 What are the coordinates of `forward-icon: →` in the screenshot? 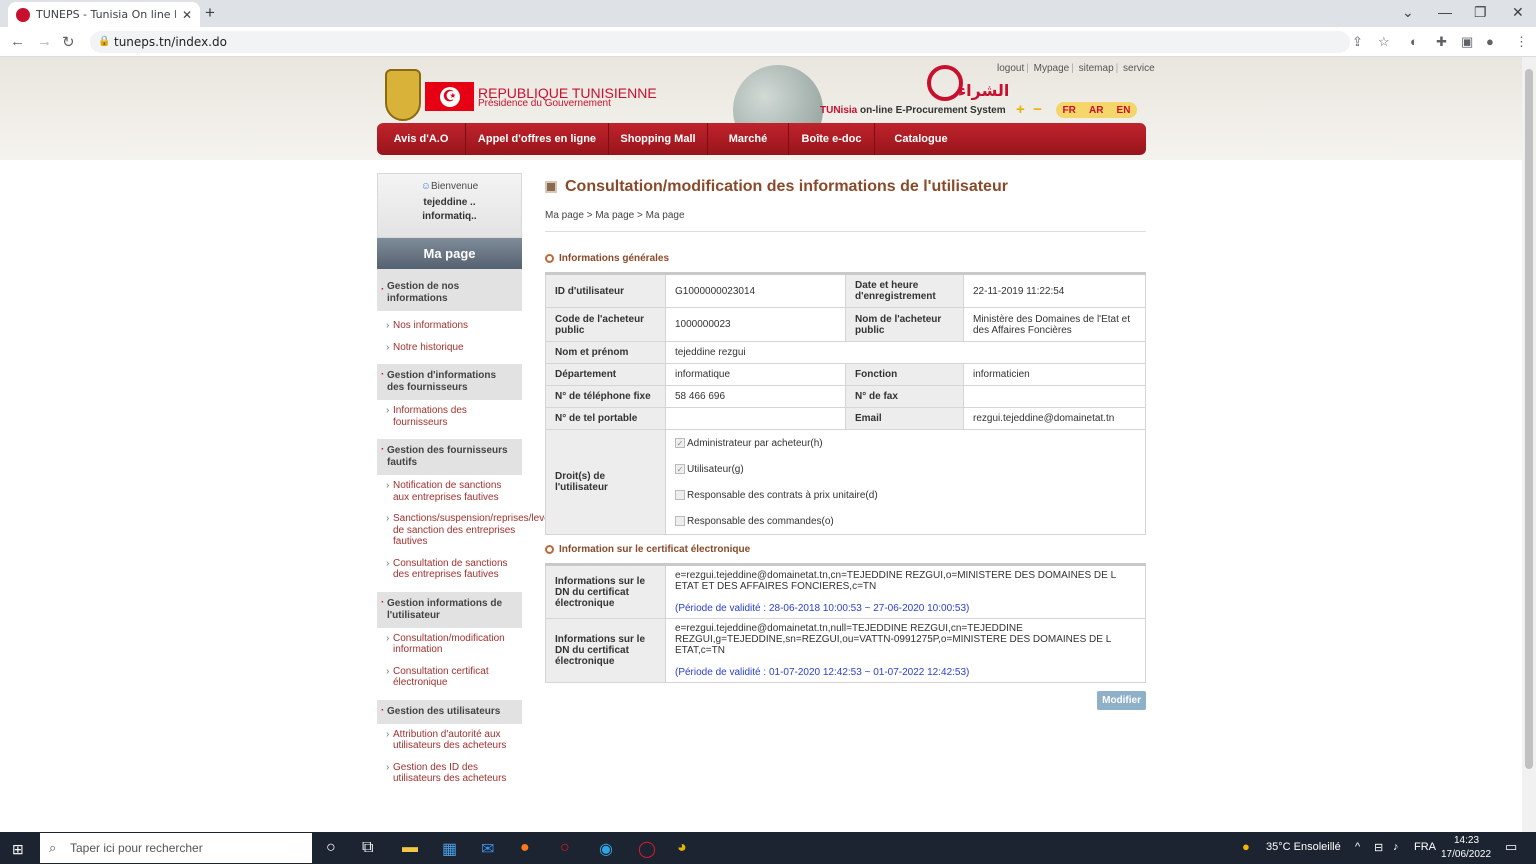 It's located at (44, 41).